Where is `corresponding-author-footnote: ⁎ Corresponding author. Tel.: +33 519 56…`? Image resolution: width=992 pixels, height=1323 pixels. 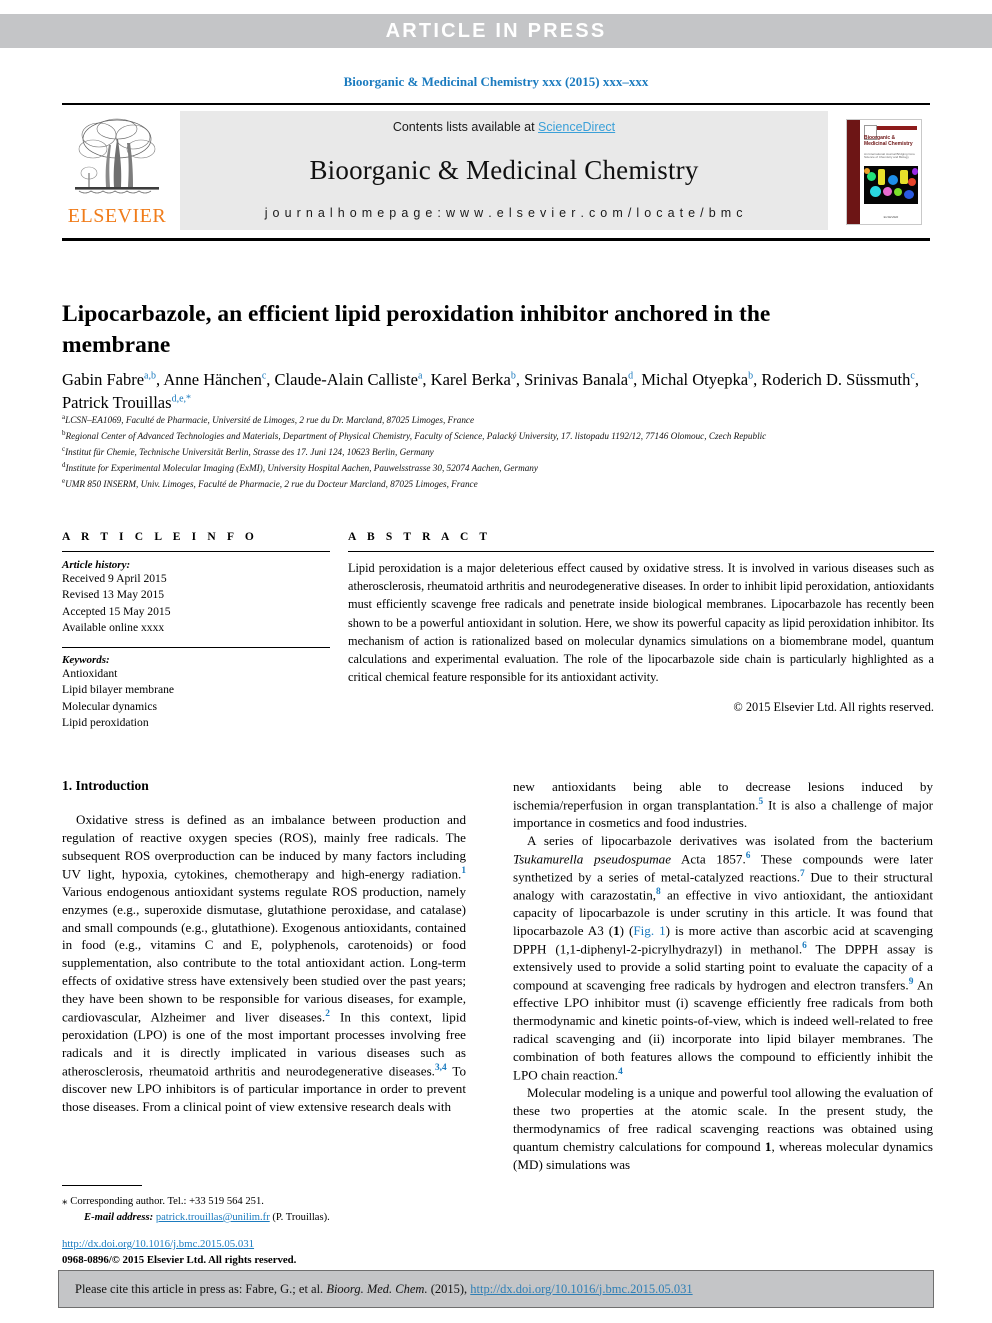
corresponding-author-footnote: ⁎ Corresponding author. Tel.: +33 519 56… is located at coordinates (264, 1205).